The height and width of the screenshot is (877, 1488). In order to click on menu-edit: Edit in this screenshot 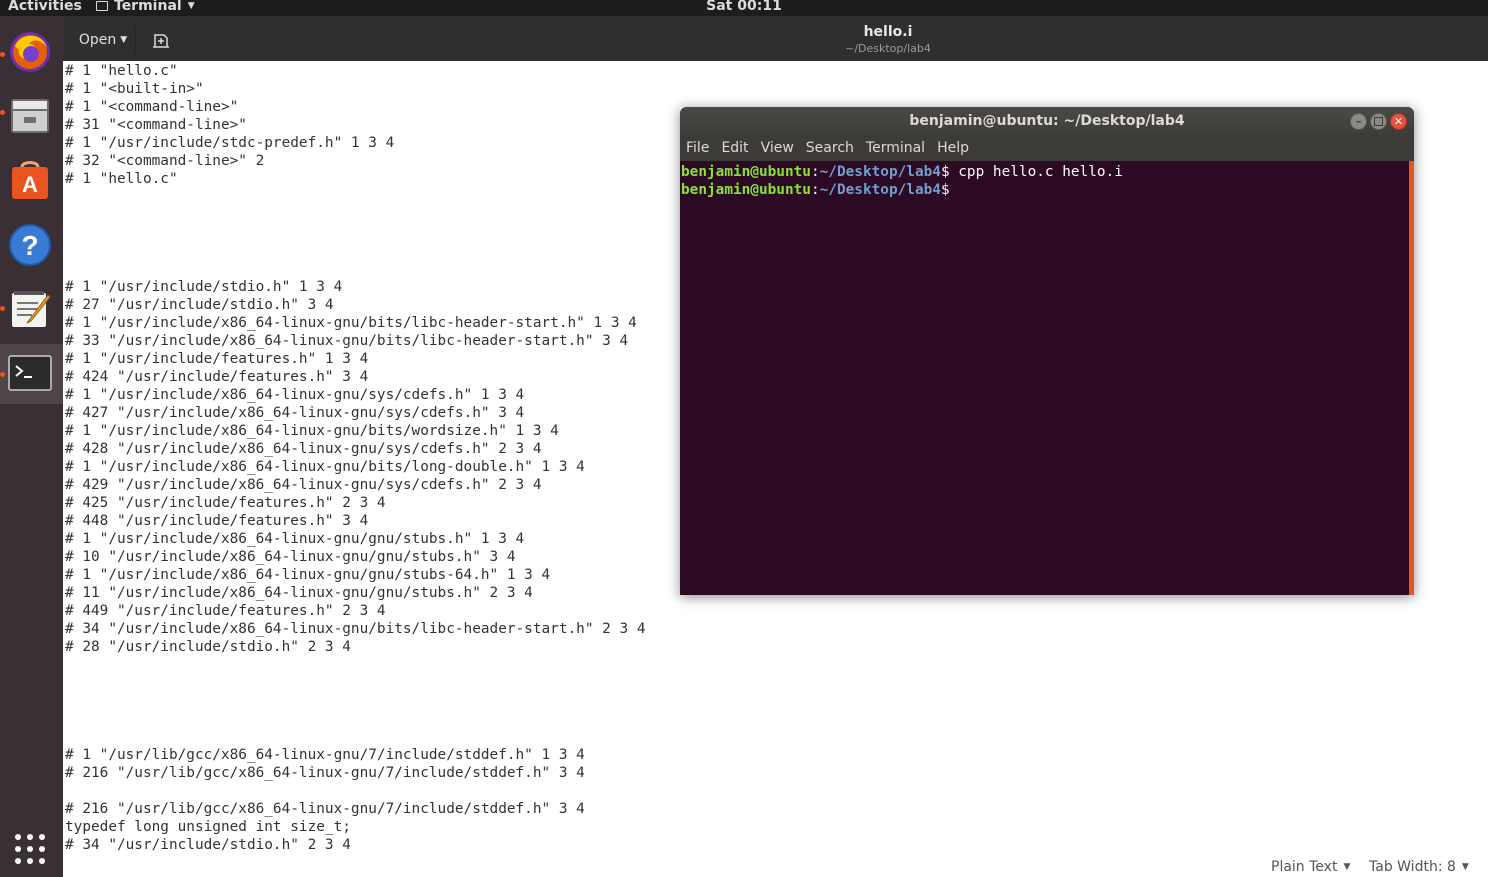, I will do `click(734, 149)`.